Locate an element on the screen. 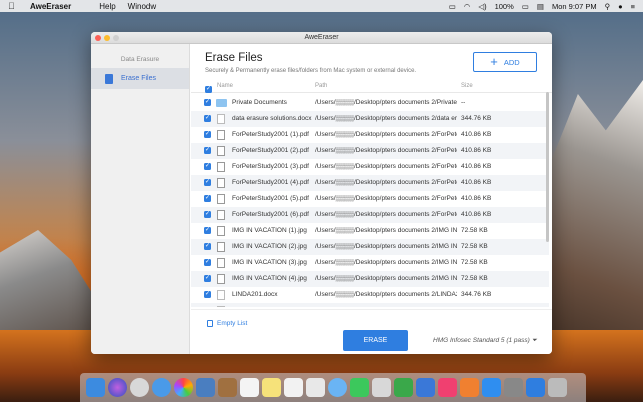 This screenshot has width=643, height=402. facetime-icon is located at coordinates (359, 387).